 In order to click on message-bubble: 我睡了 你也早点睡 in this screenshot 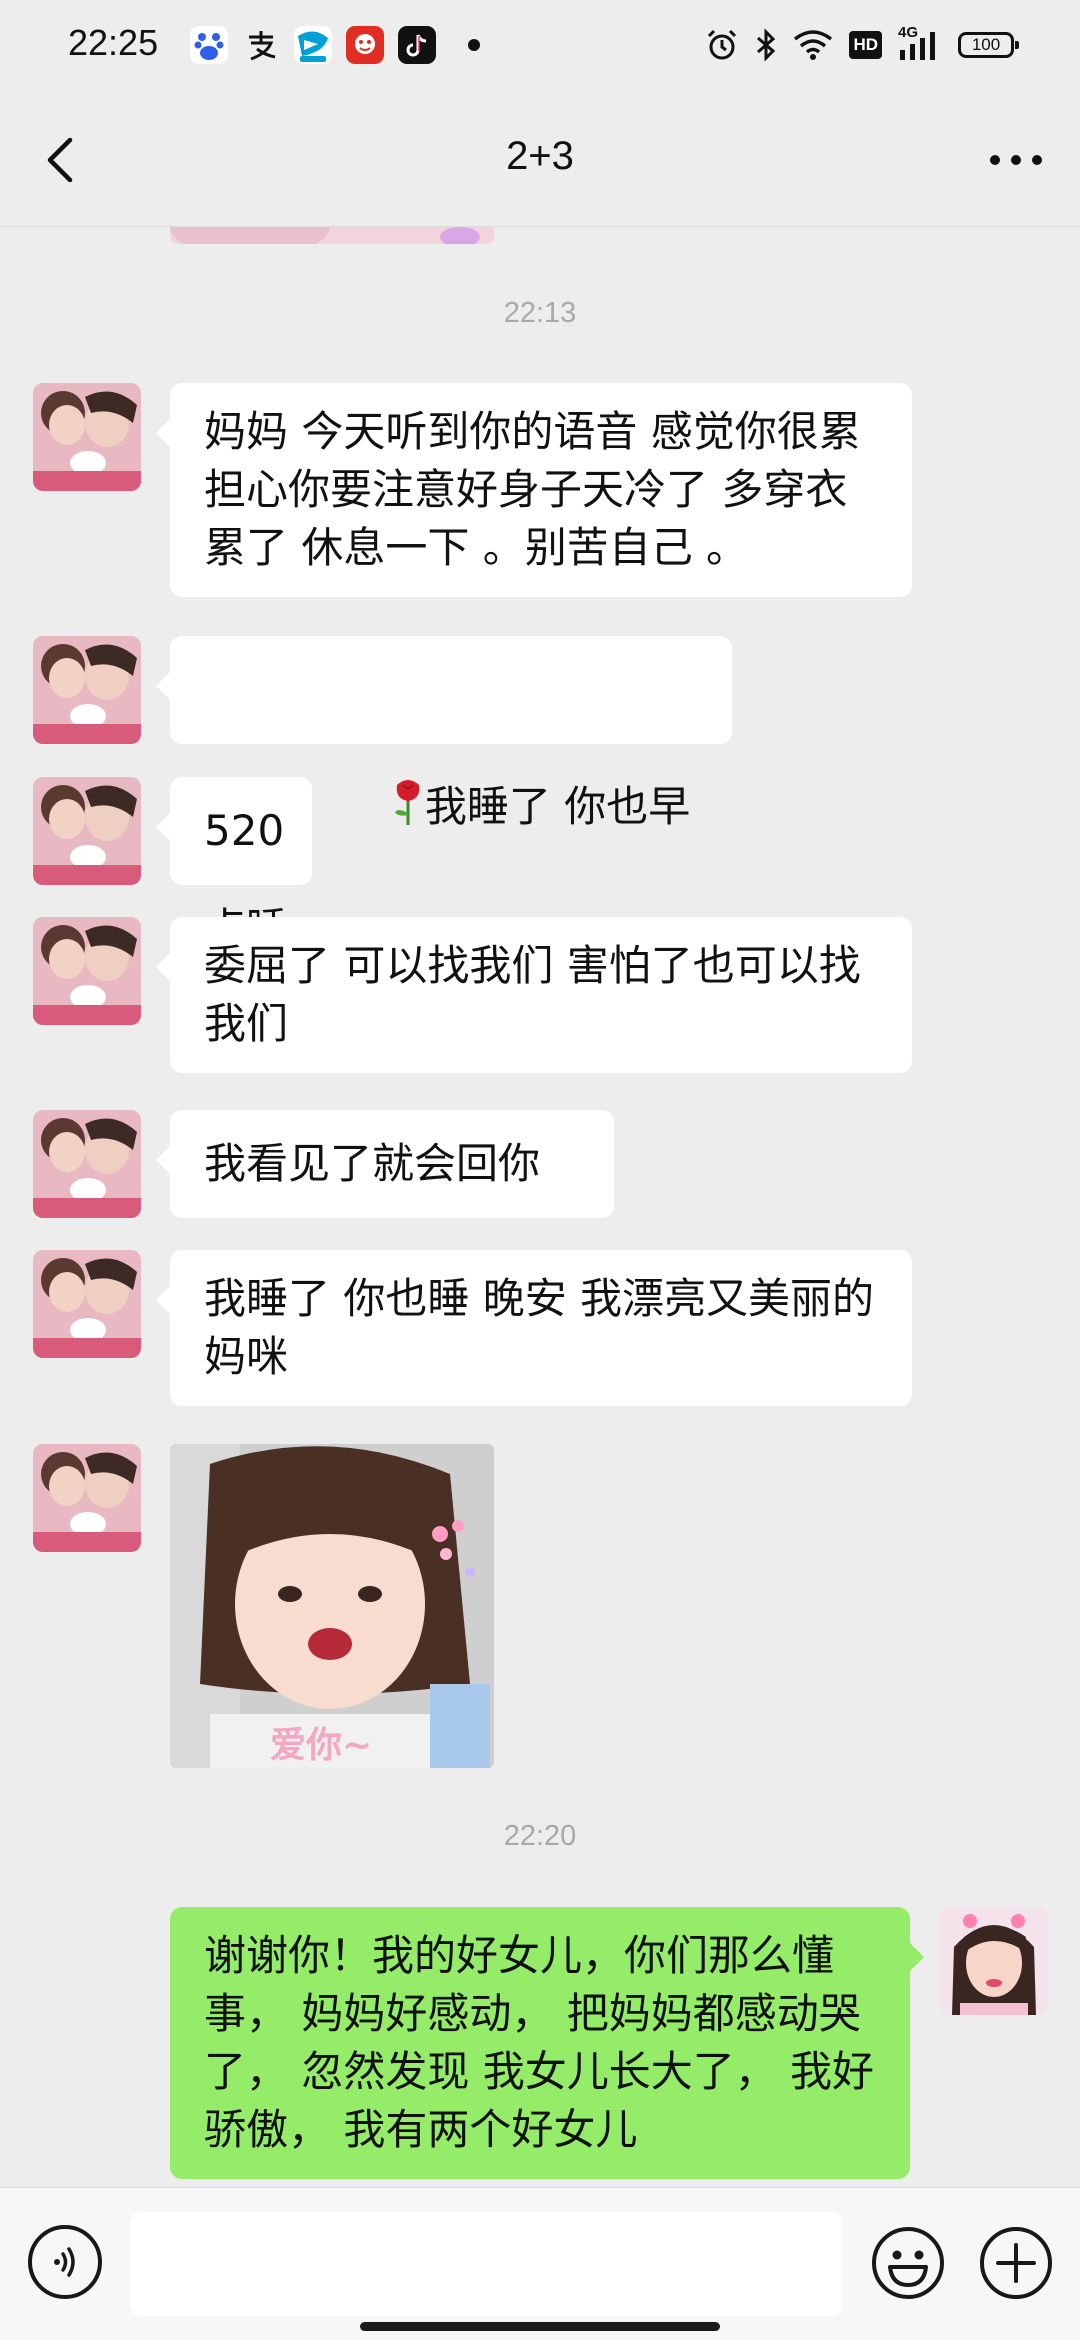, I will do `click(444, 849)`.